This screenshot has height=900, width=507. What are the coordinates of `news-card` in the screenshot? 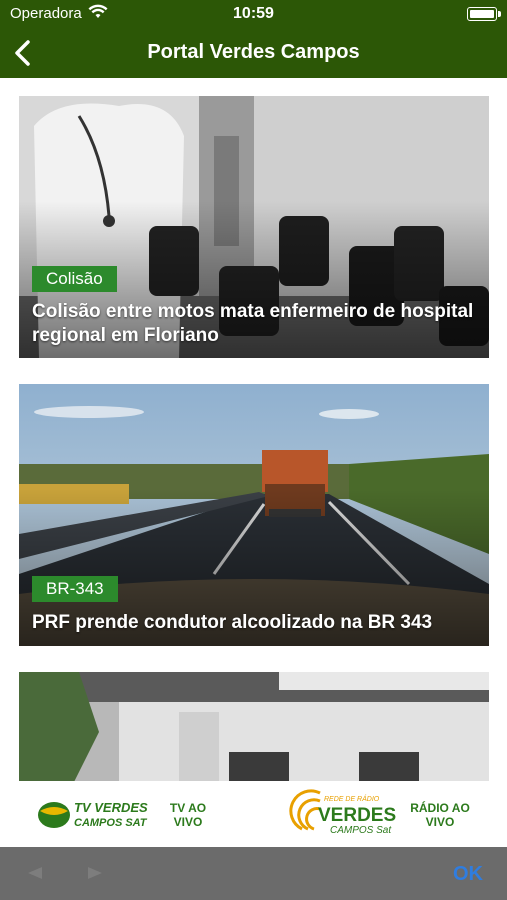 It's located at (254, 726).